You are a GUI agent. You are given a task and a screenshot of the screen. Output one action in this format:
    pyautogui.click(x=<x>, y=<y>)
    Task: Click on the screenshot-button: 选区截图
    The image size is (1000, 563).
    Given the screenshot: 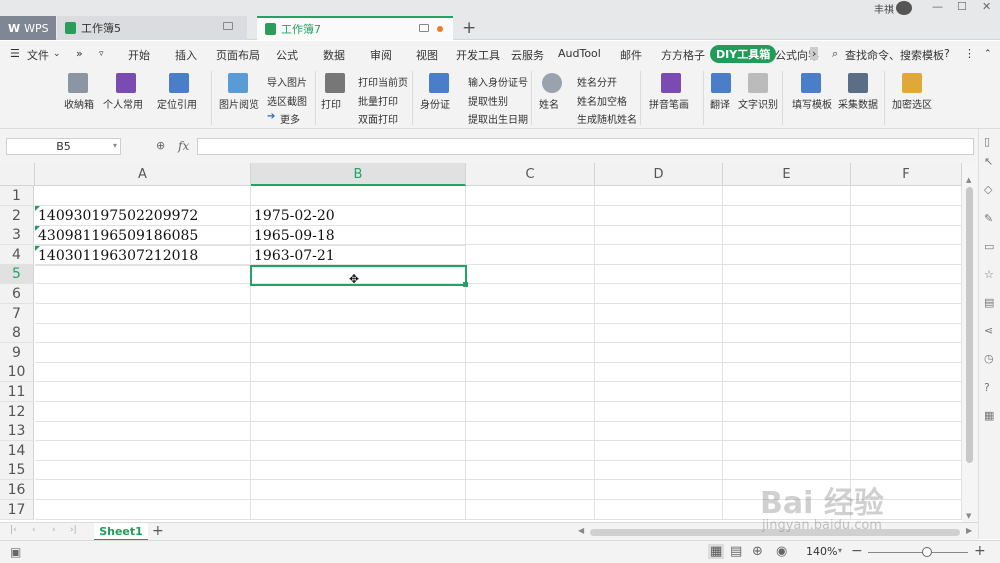 What is the action you would take?
    pyautogui.click(x=287, y=100)
    